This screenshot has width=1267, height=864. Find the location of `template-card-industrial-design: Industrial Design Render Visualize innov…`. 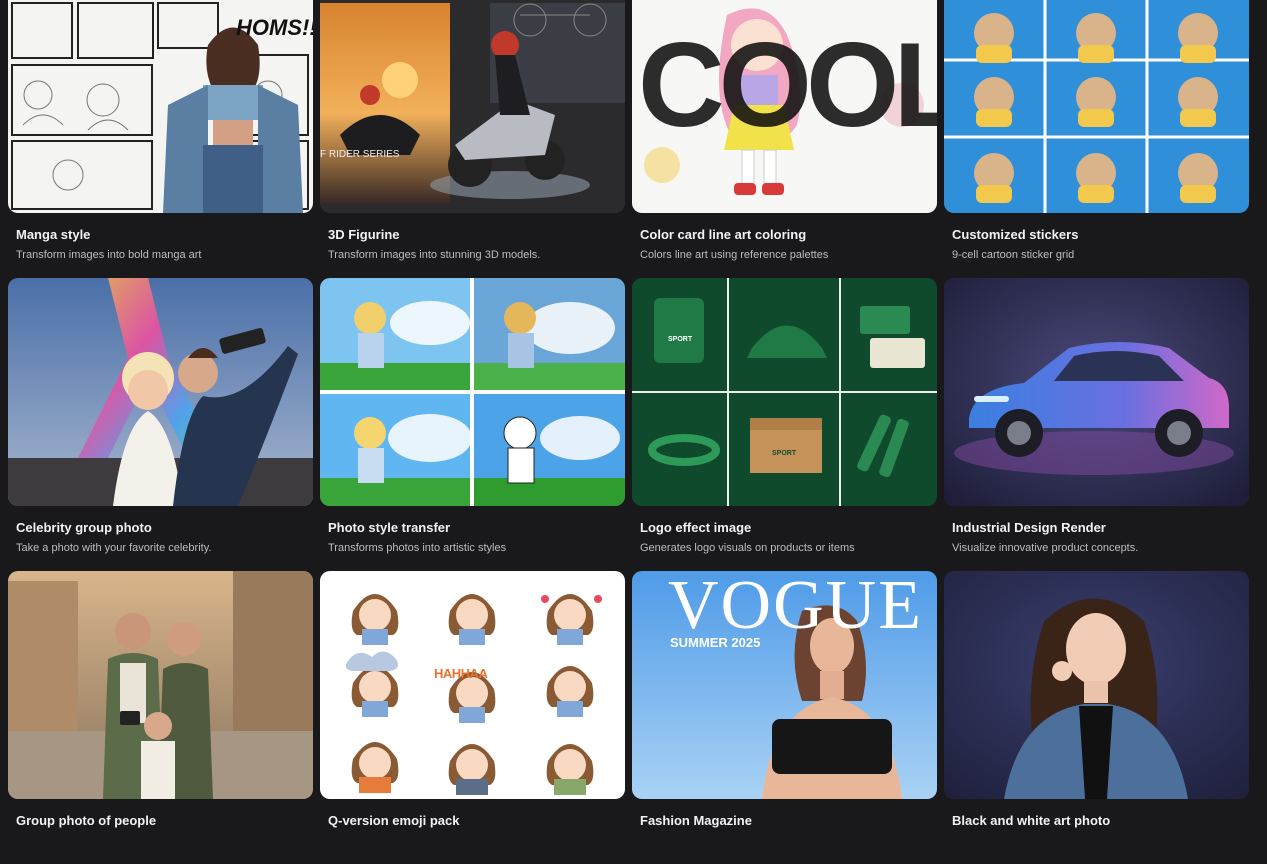

template-card-industrial-design: Industrial Design Render Visualize innov… is located at coordinates (1096, 424).